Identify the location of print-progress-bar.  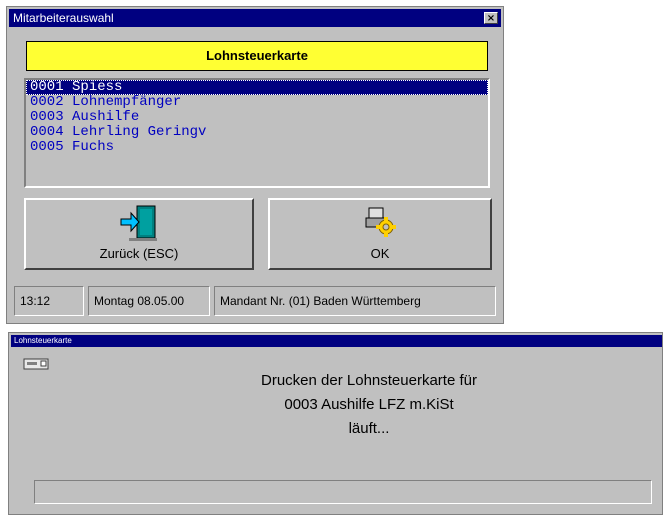
(343, 492).